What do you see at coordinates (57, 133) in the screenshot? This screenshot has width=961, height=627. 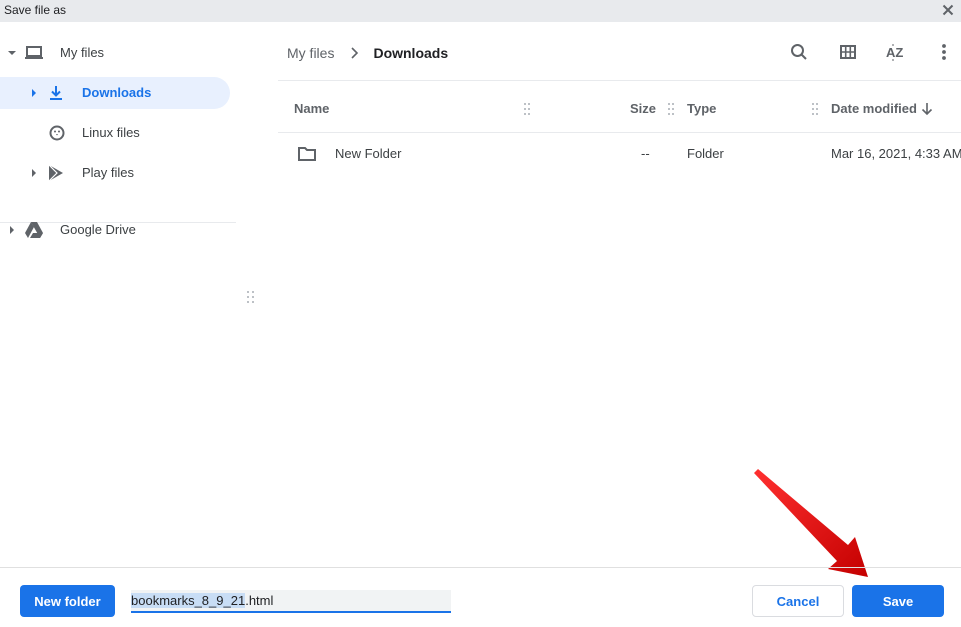 I see `linux-penguin-icon` at bounding box center [57, 133].